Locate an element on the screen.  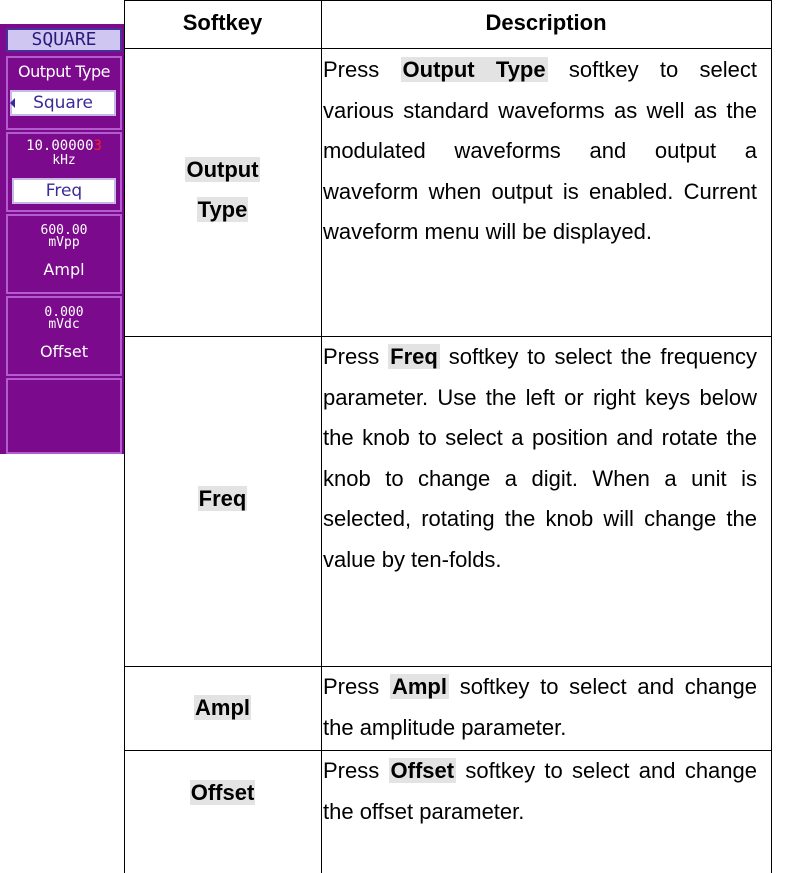
table-row-key: Ampl is located at coordinates (222, 708).